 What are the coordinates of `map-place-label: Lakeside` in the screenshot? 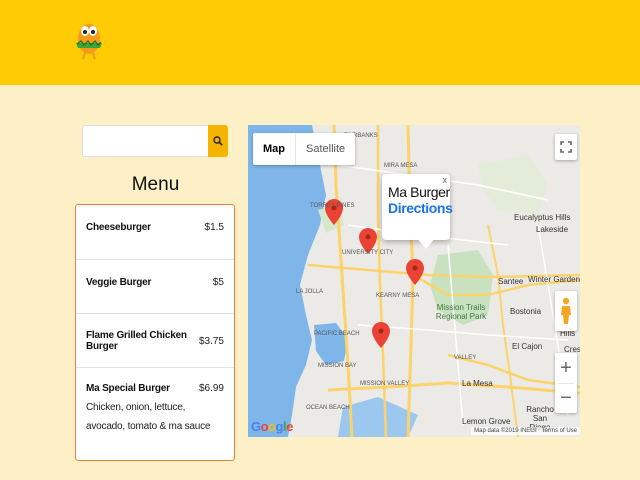 It's located at (552, 229).